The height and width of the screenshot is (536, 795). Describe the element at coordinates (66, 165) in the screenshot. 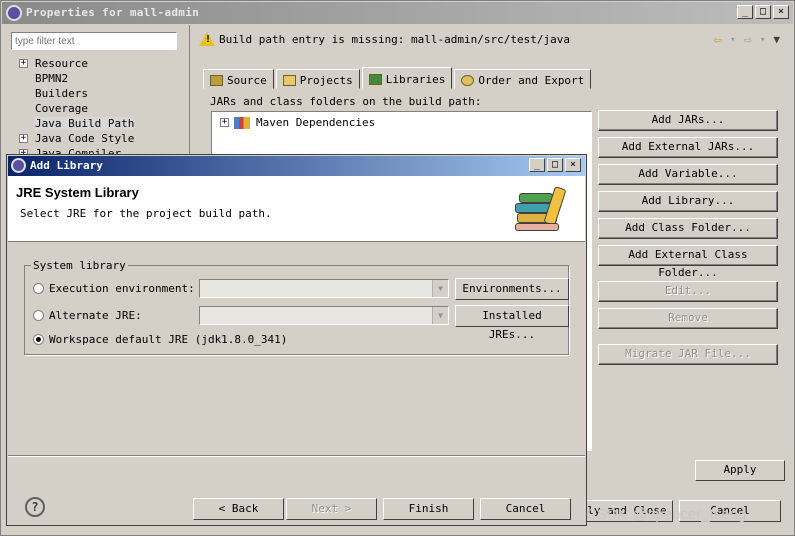

I see `dialog-title: Add Library` at that location.